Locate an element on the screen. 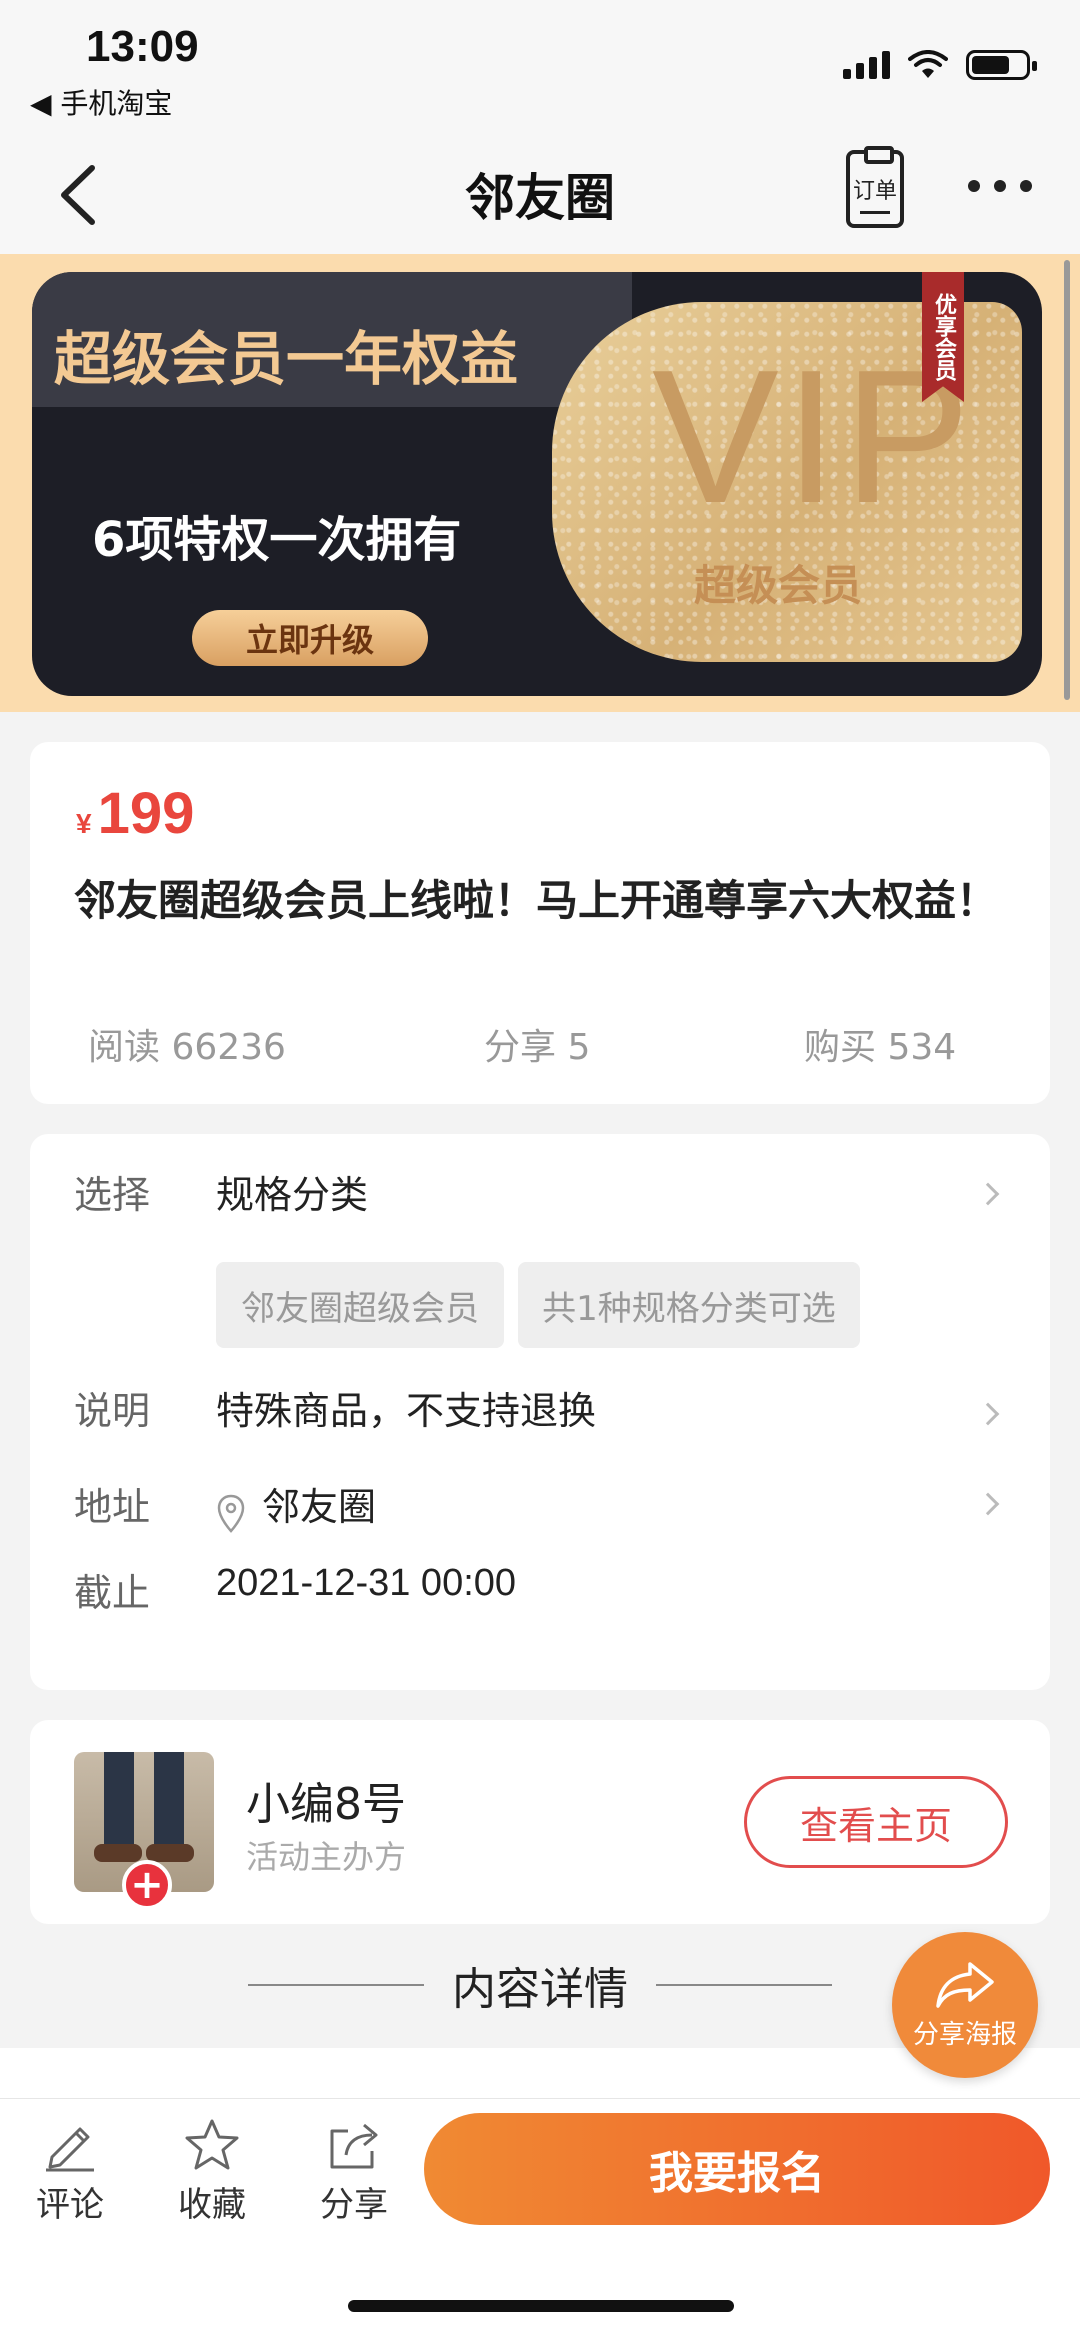  signal-icon is located at coordinates (866, 65).